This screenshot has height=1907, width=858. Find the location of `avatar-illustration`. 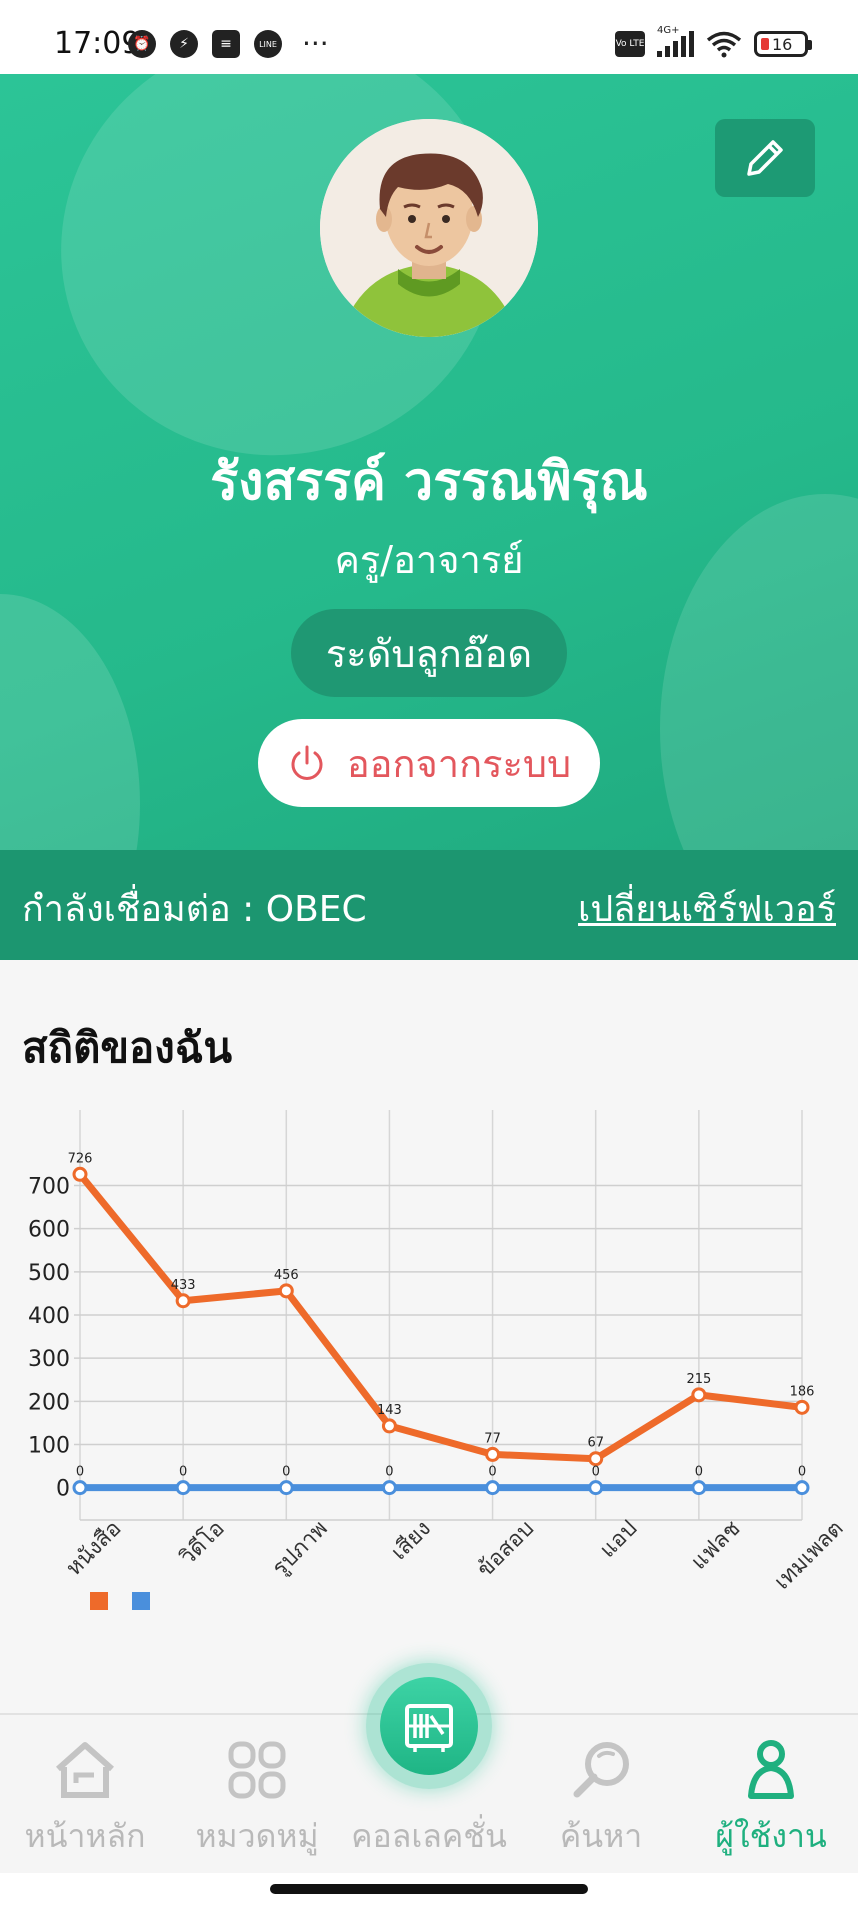

avatar-illustration is located at coordinates (429, 228).